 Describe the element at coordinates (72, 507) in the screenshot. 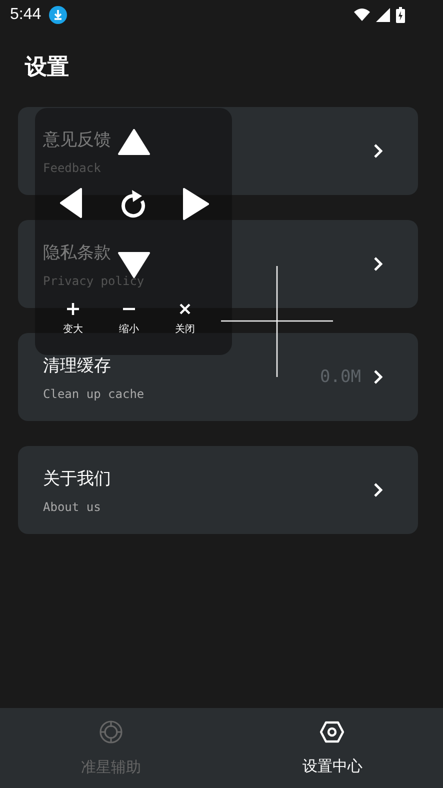

I see `item-subtitle: About us` at that location.